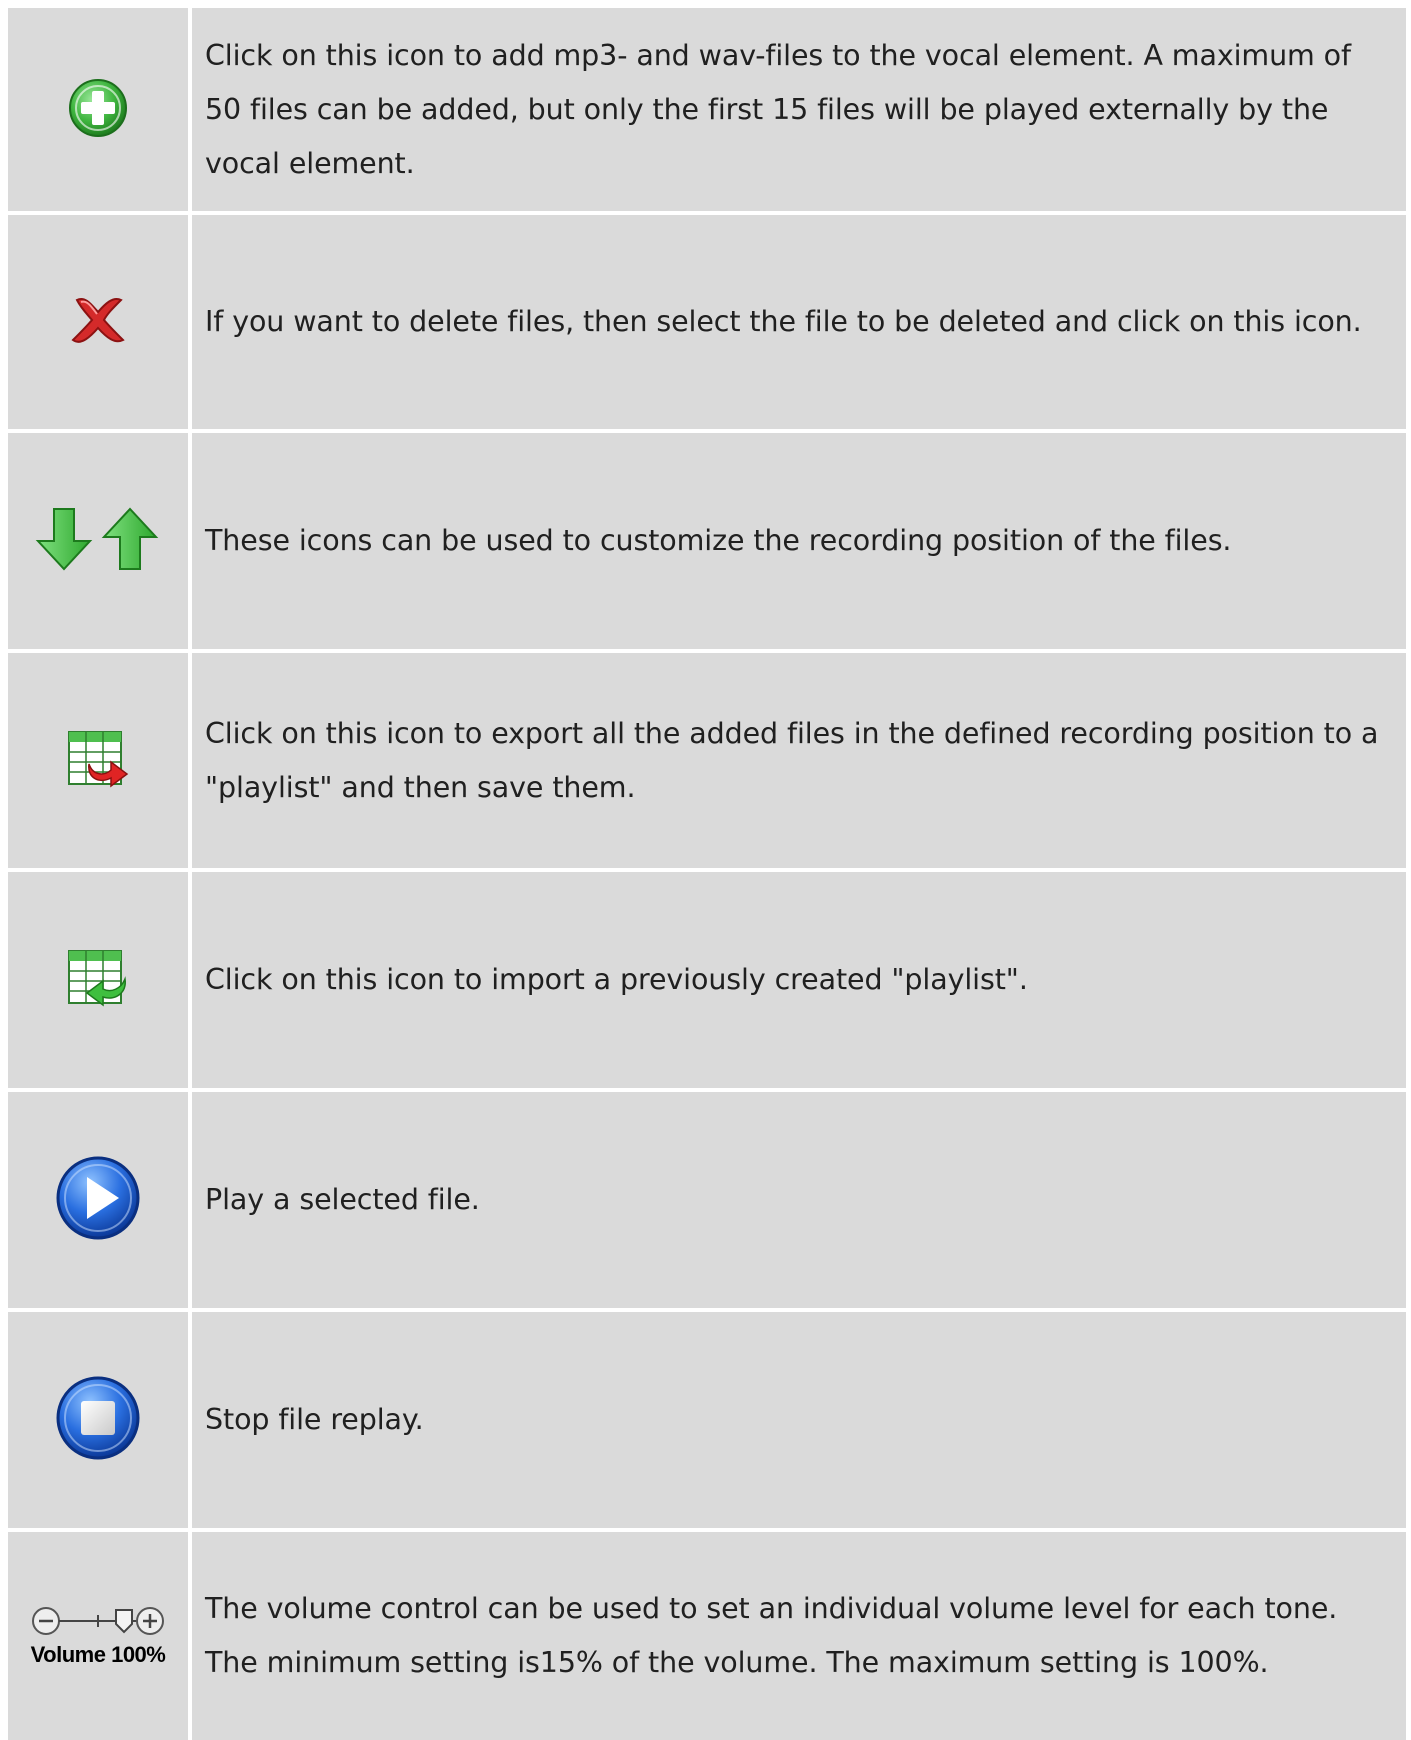 This screenshot has width=1411, height=1740. I want to click on playlist-export-icon, so click(98, 761).